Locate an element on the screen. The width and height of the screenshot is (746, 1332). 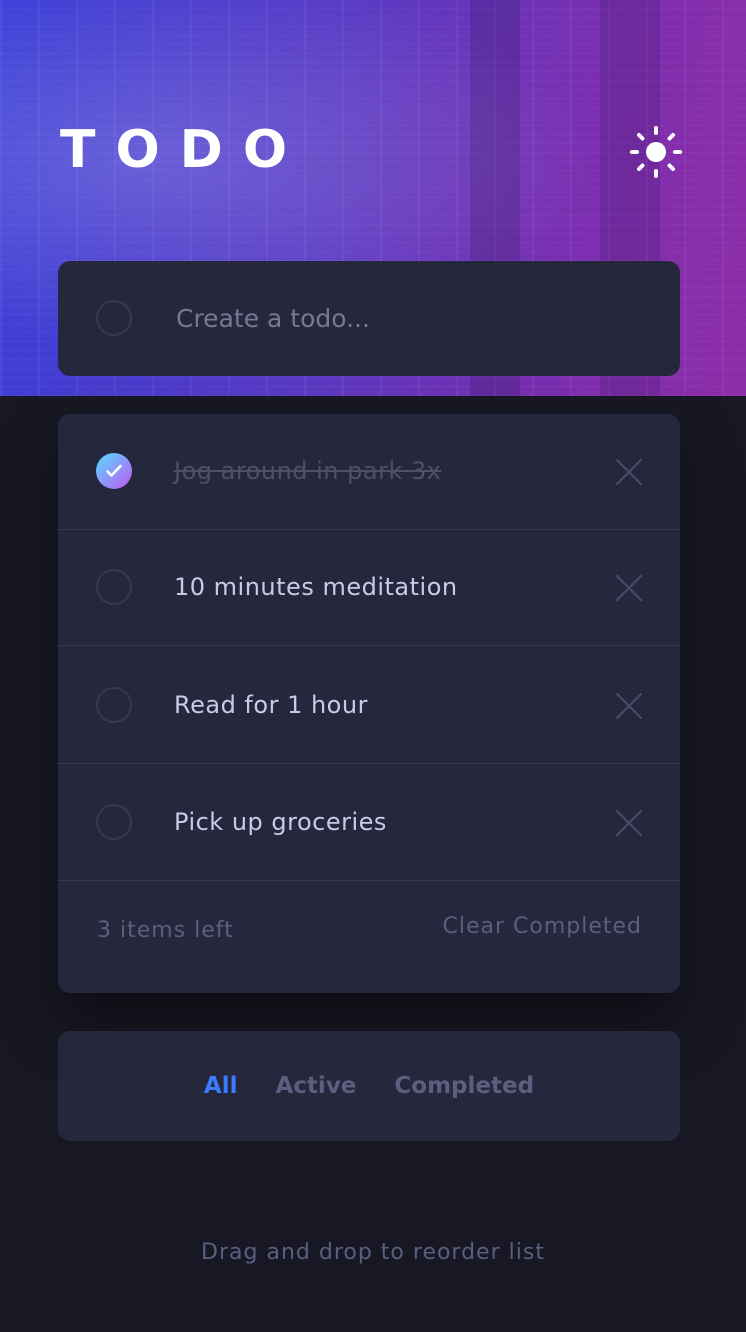
create-todo-checkbox is located at coordinates (114, 318).